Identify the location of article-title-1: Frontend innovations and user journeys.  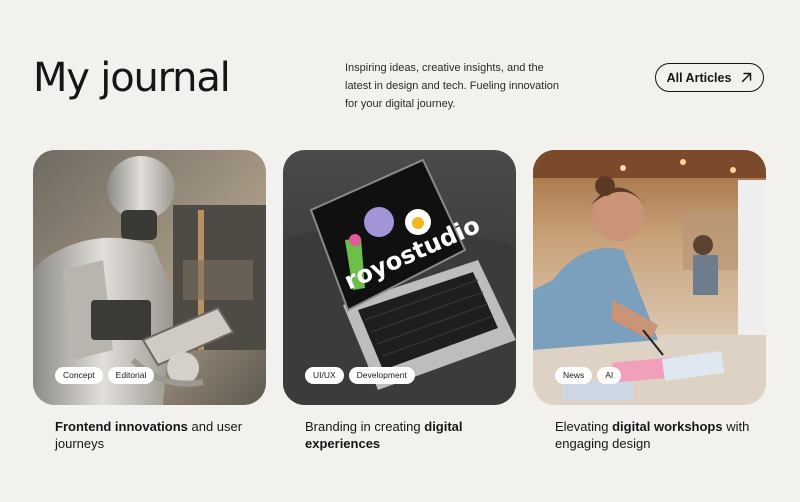
(149, 435).